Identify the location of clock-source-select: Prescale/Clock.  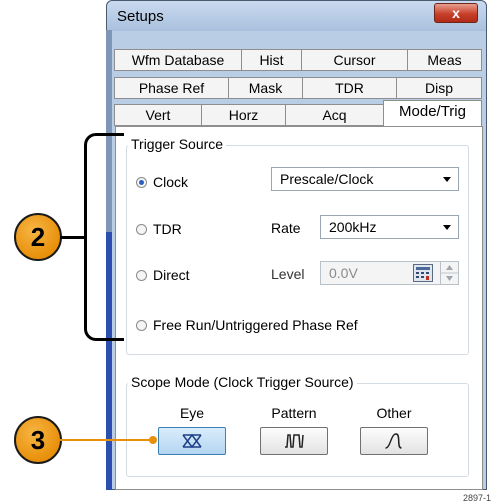
(365, 179).